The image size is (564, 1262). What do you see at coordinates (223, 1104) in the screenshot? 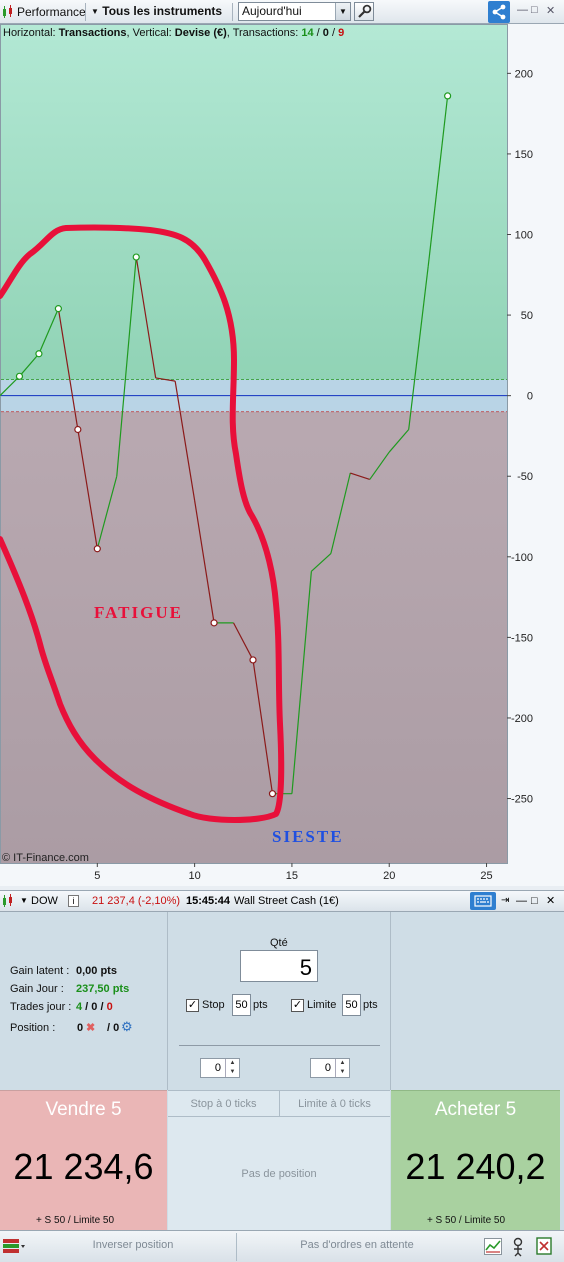
I see `stop-ticks-label: Stop à 0 ticks` at bounding box center [223, 1104].